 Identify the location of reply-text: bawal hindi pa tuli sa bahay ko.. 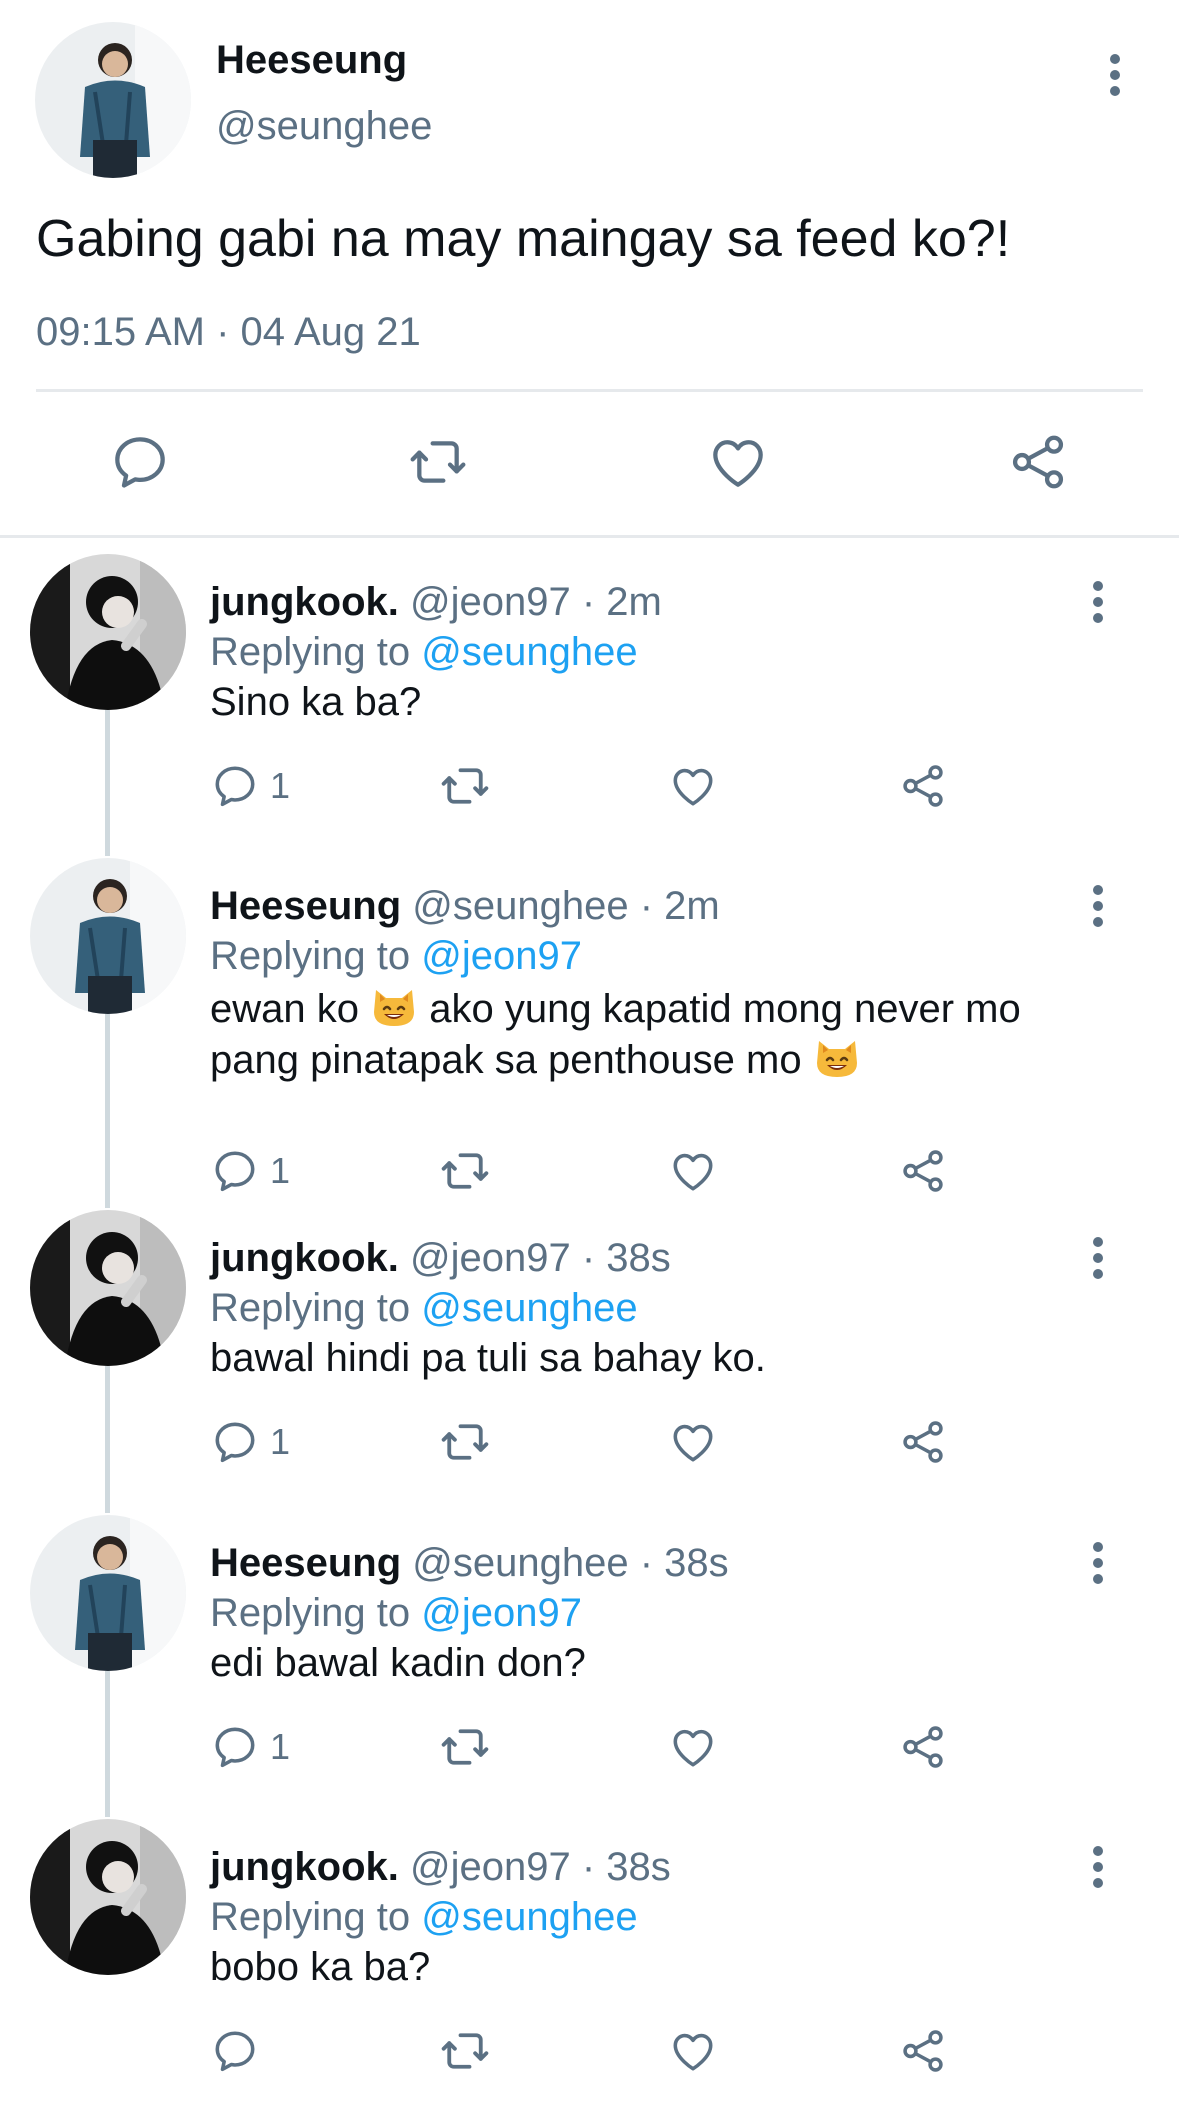
(650, 1358).